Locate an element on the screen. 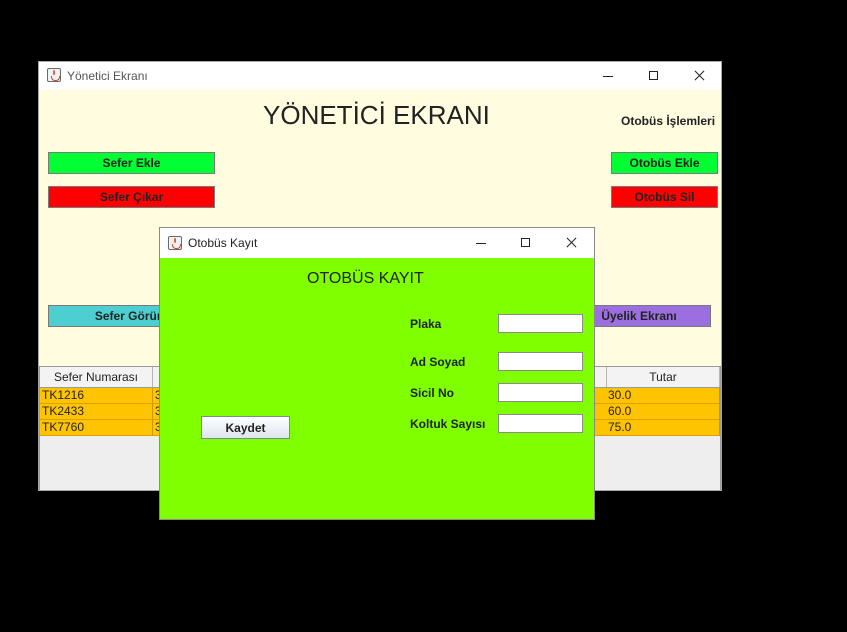 This screenshot has height=632, width=847. name-surname-field is located at coordinates (540, 361).